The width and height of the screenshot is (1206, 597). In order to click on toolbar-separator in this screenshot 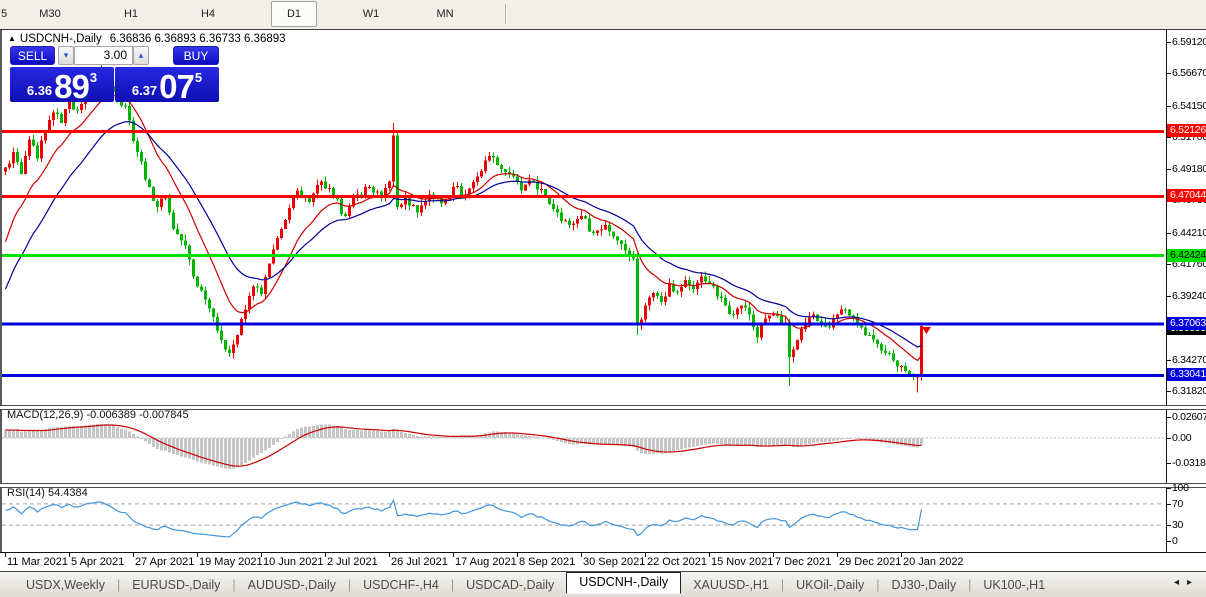, I will do `click(506, 14)`.